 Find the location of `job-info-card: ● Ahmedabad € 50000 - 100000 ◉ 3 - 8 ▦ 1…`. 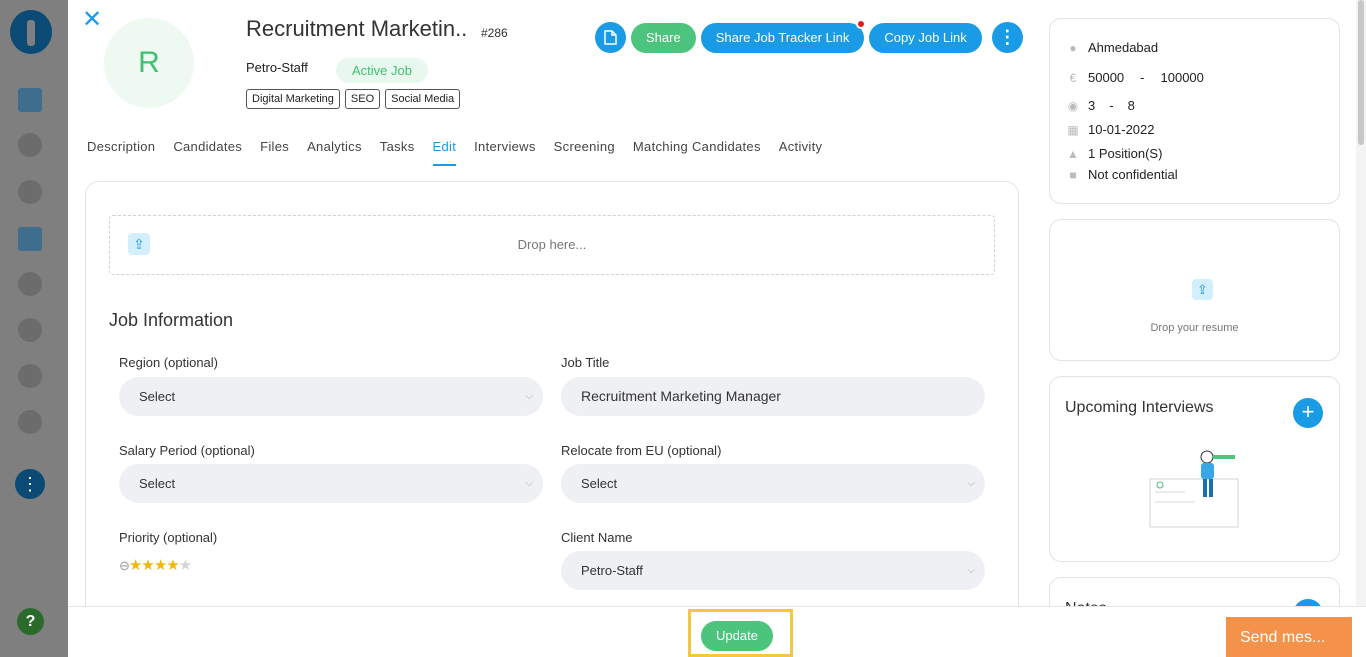

job-info-card: ● Ahmedabad € 50000 - 100000 ◉ 3 - 8 ▦ 1… is located at coordinates (1194, 111).